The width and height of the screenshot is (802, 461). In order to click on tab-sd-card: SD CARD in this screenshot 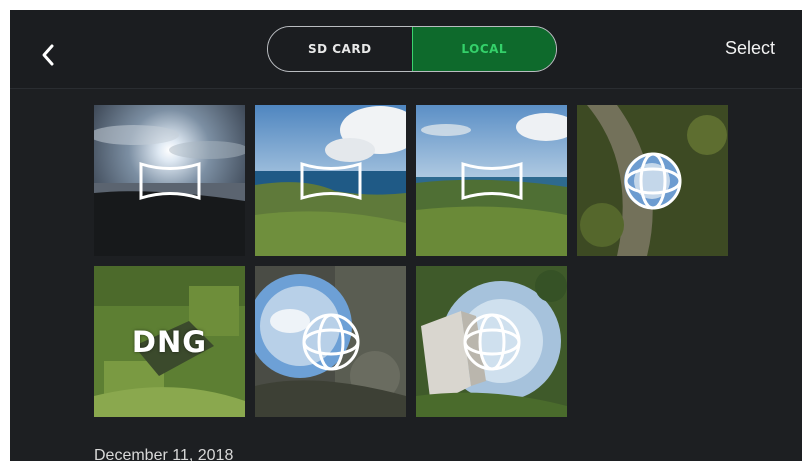, I will do `click(340, 49)`.